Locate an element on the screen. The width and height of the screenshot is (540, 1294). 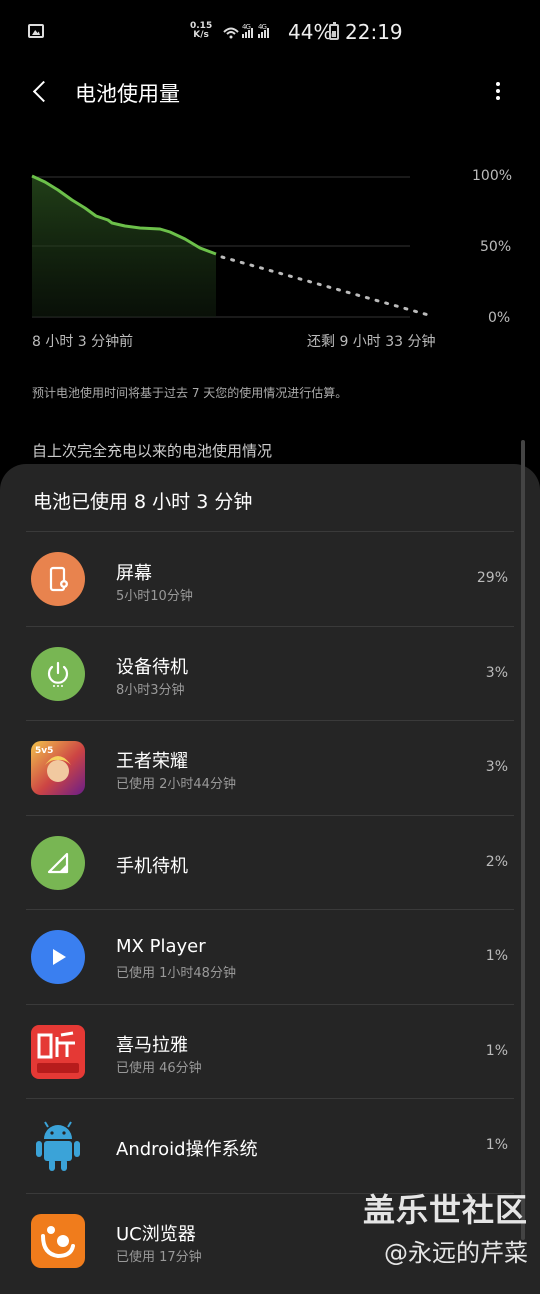
item-name: UC浏览器 is located at coordinates (156, 1234).